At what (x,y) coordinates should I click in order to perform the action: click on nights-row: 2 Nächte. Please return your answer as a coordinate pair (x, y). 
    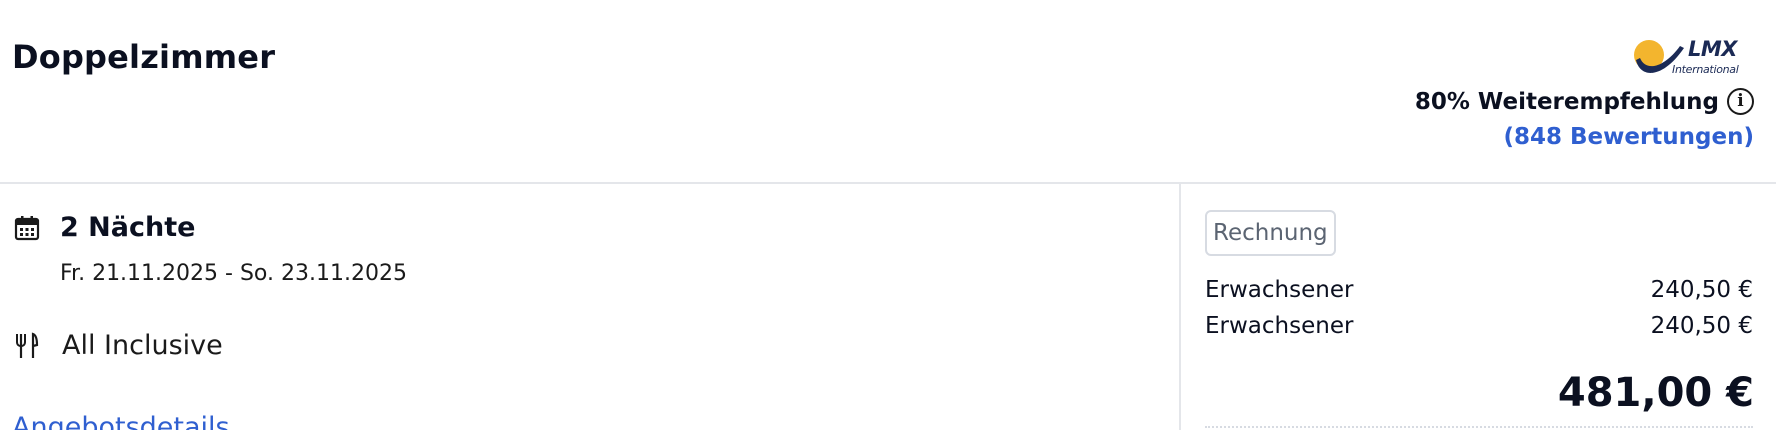
    Looking at the image, I should click on (104, 227).